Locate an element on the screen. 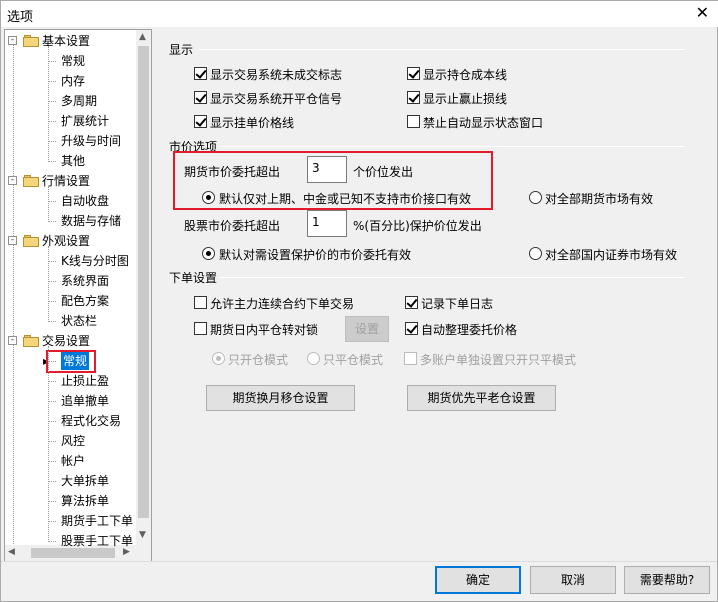 This screenshot has height=602, width=718. show-pending-price-label: 显示挂单价格线 is located at coordinates (252, 123).